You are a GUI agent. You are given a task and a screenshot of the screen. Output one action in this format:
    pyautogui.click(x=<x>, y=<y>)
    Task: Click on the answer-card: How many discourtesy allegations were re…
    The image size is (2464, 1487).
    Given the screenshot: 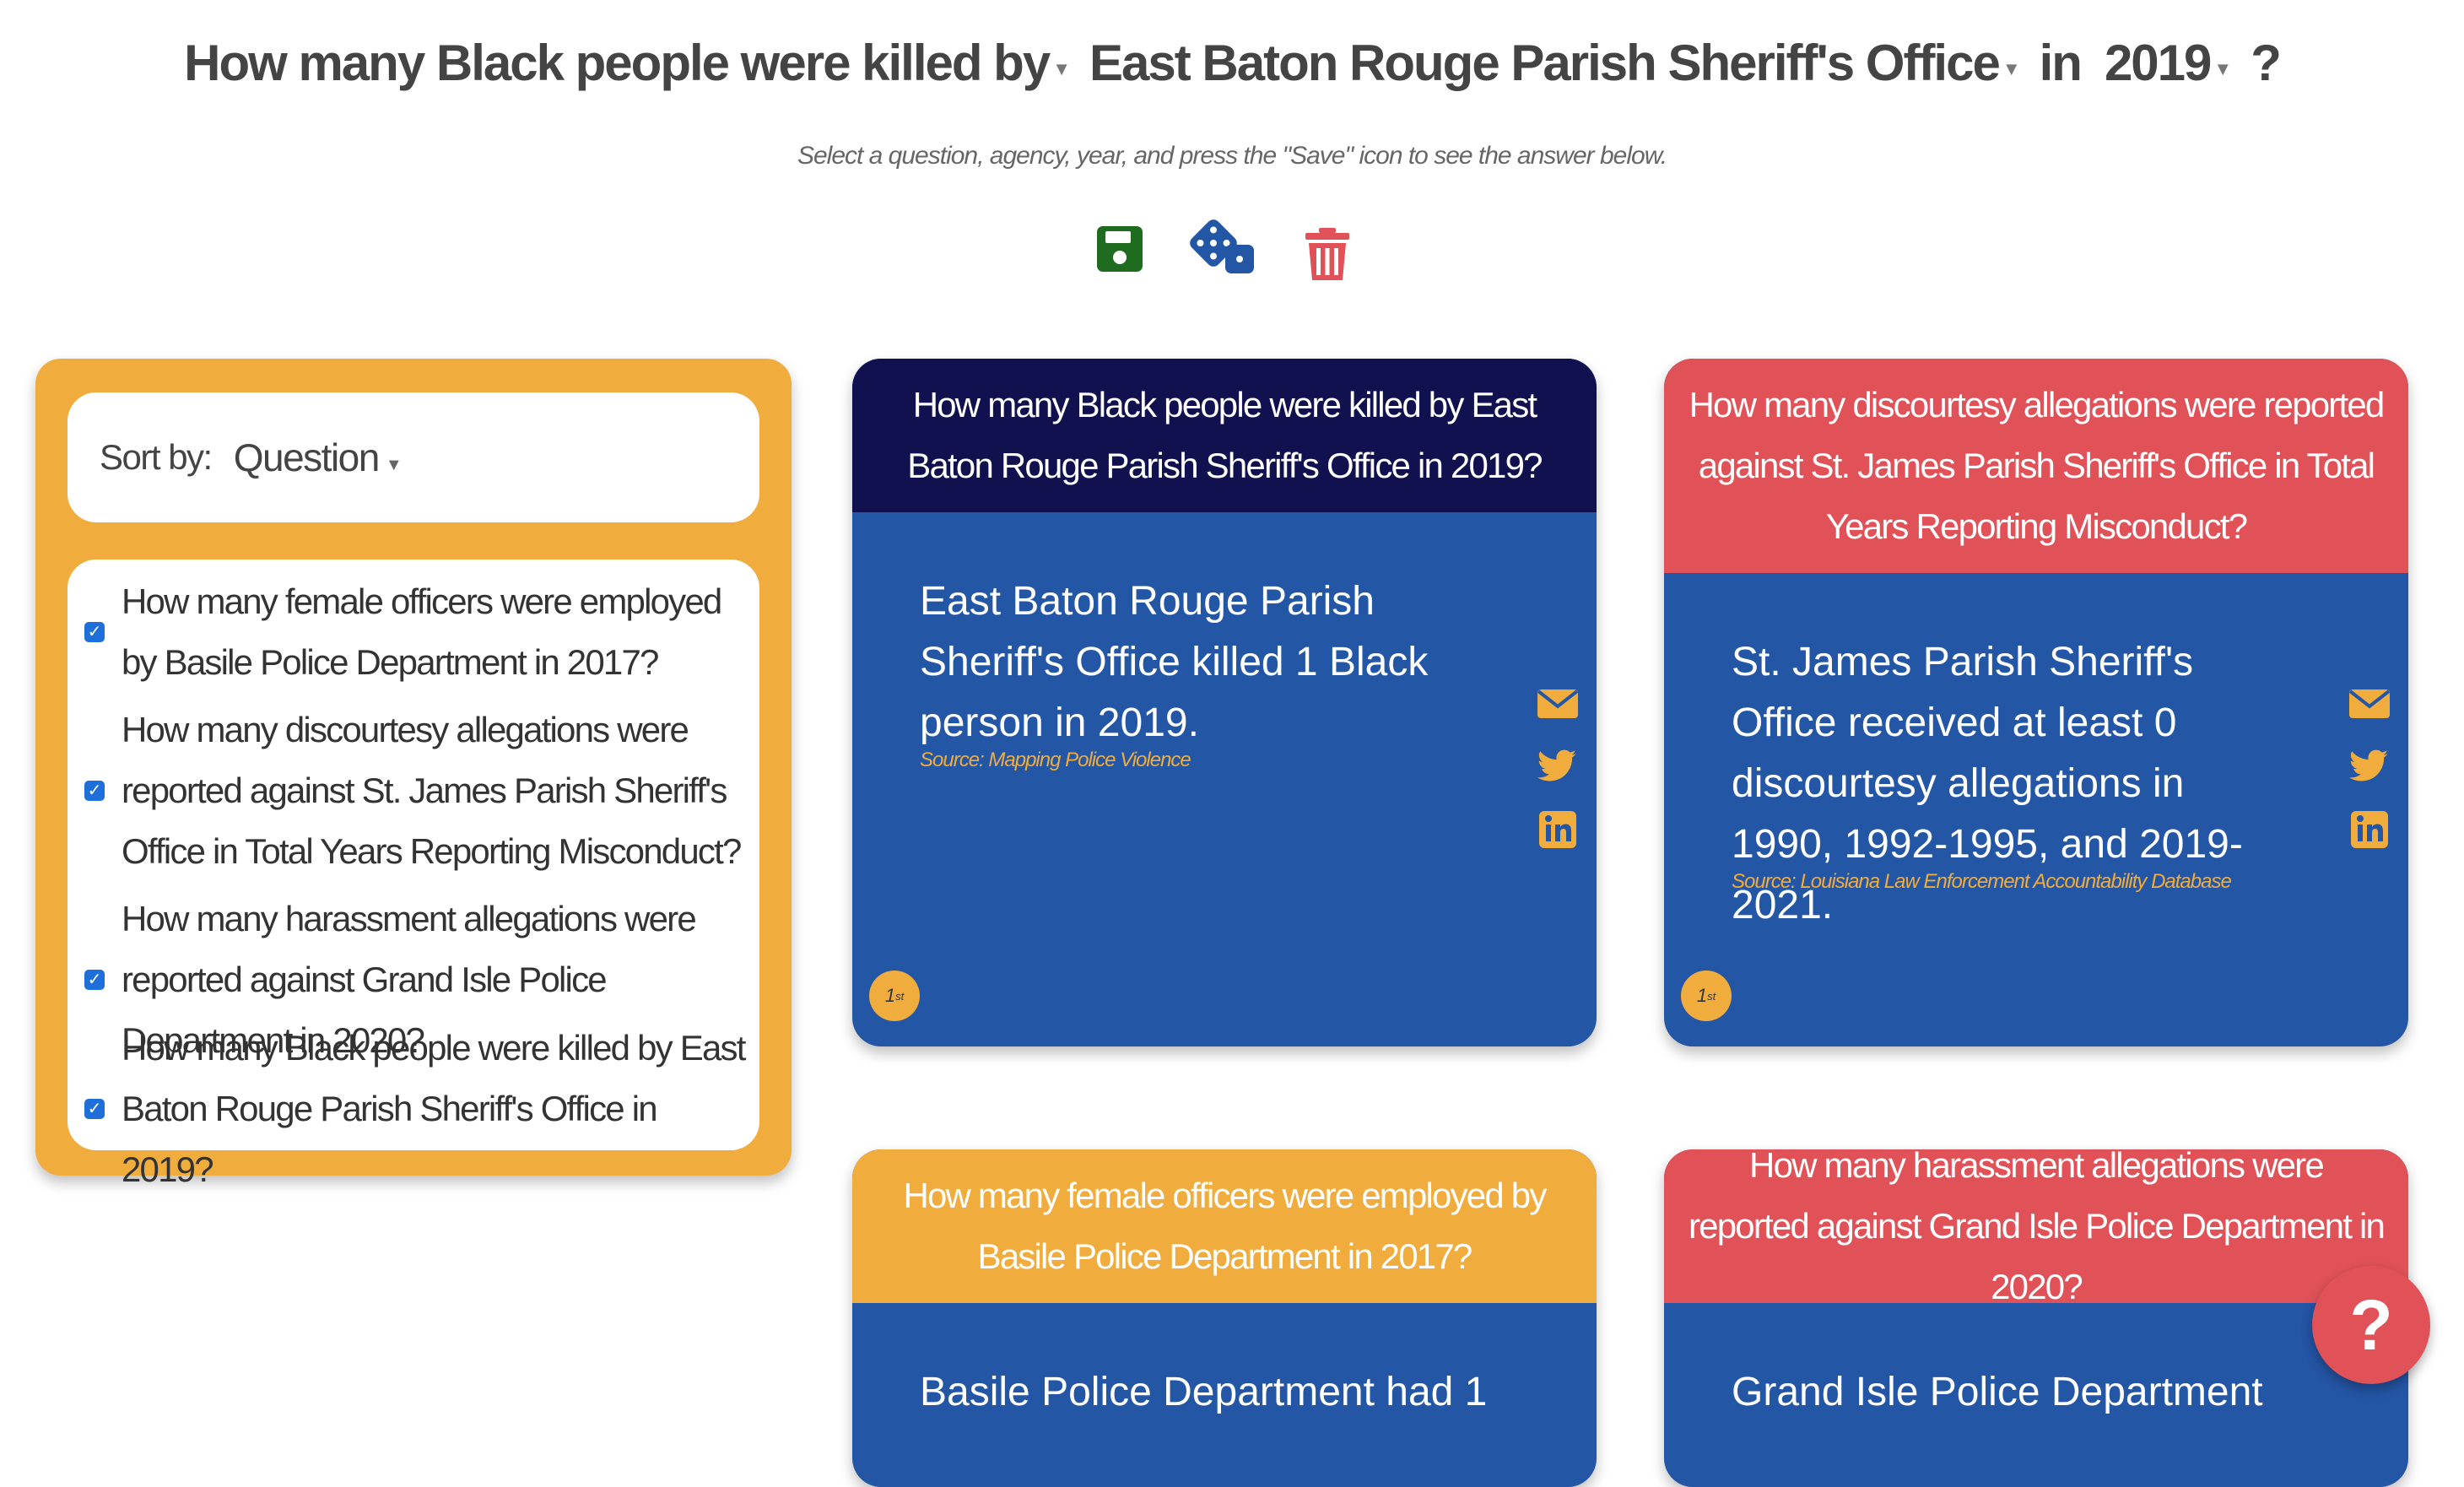 What is the action you would take?
    pyautogui.click(x=2036, y=702)
    